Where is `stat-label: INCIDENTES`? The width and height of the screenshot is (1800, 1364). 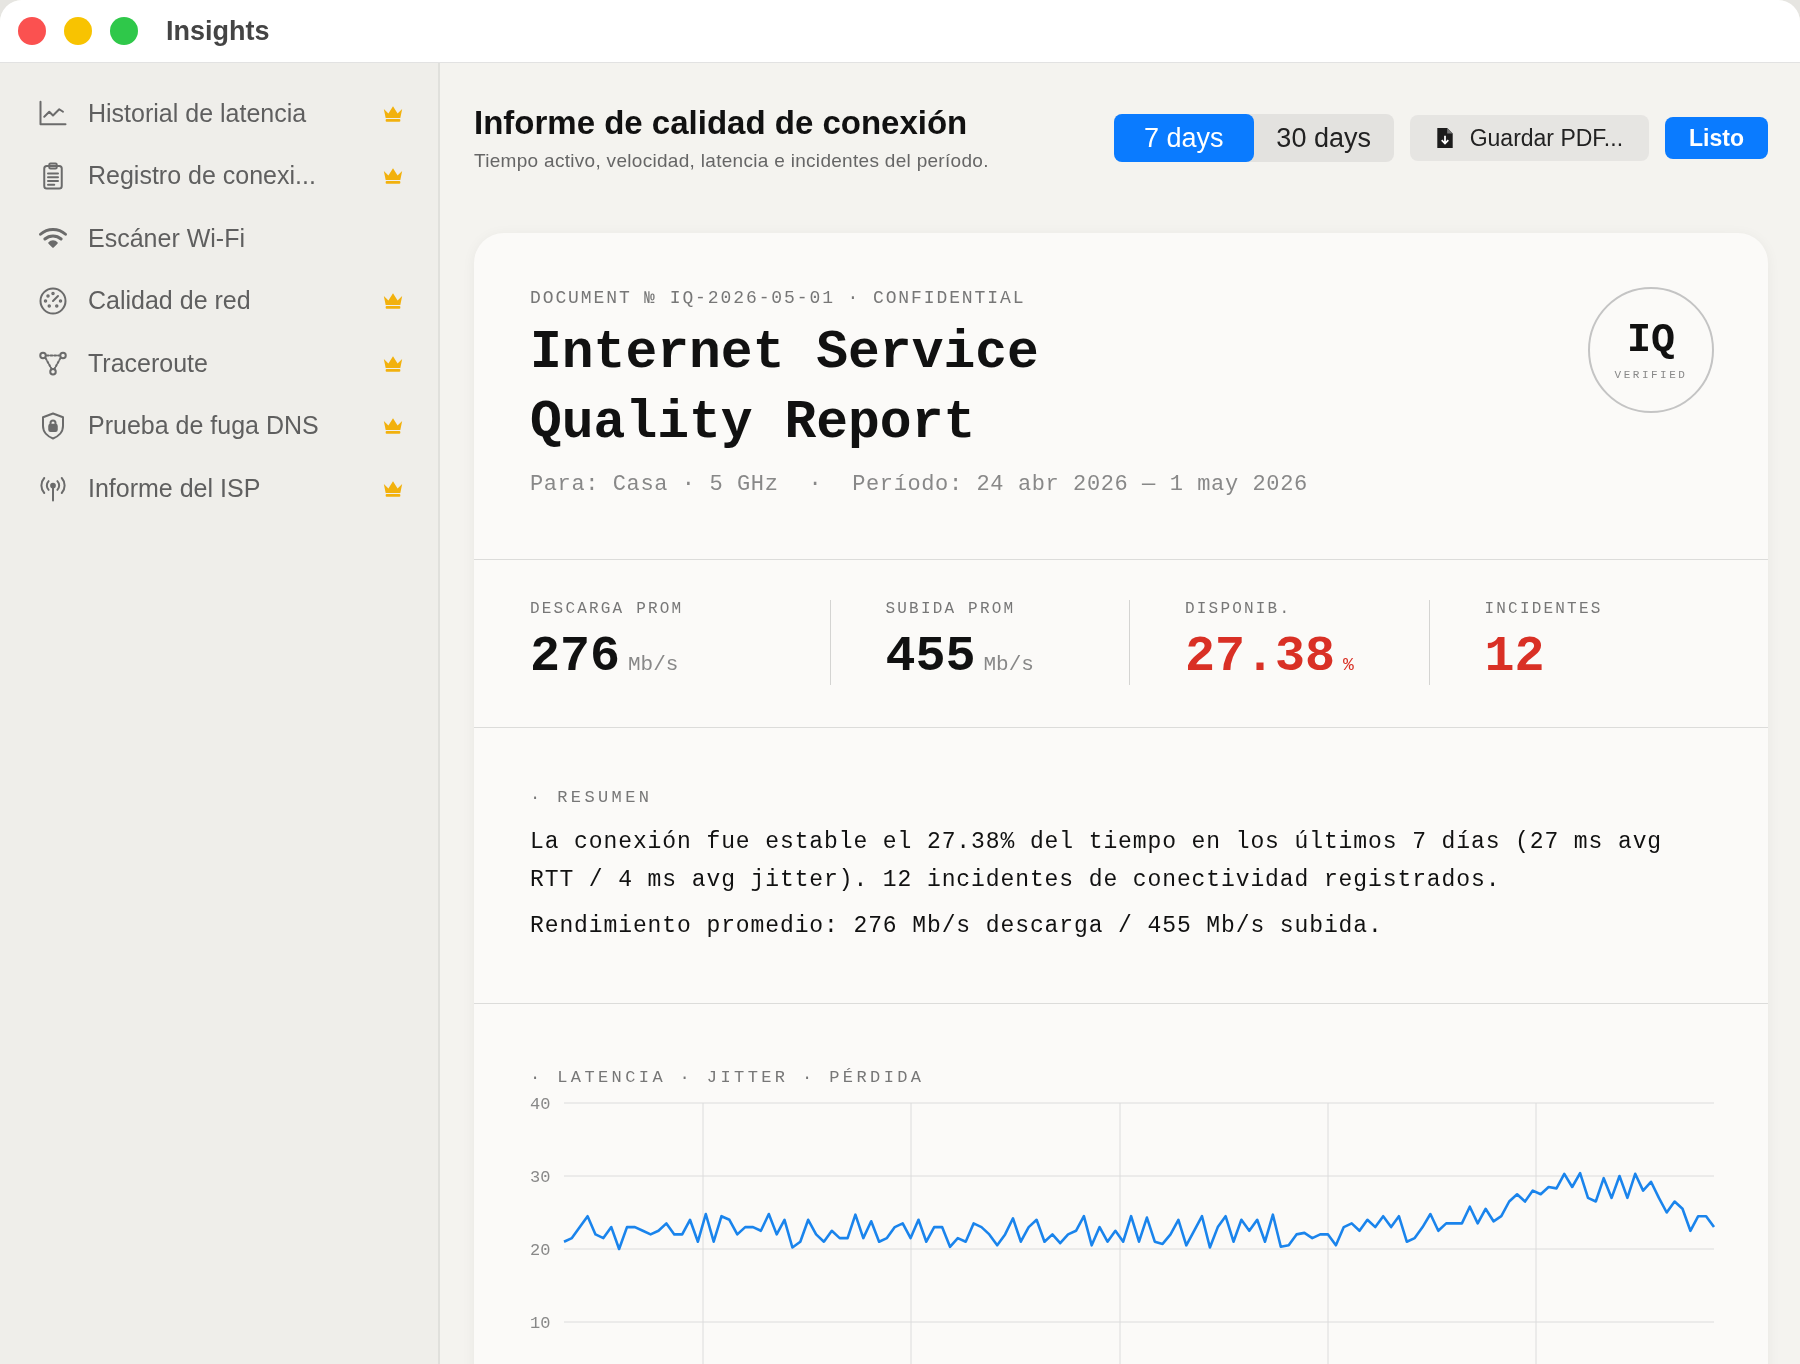 stat-label: INCIDENTES is located at coordinates (1544, 609).